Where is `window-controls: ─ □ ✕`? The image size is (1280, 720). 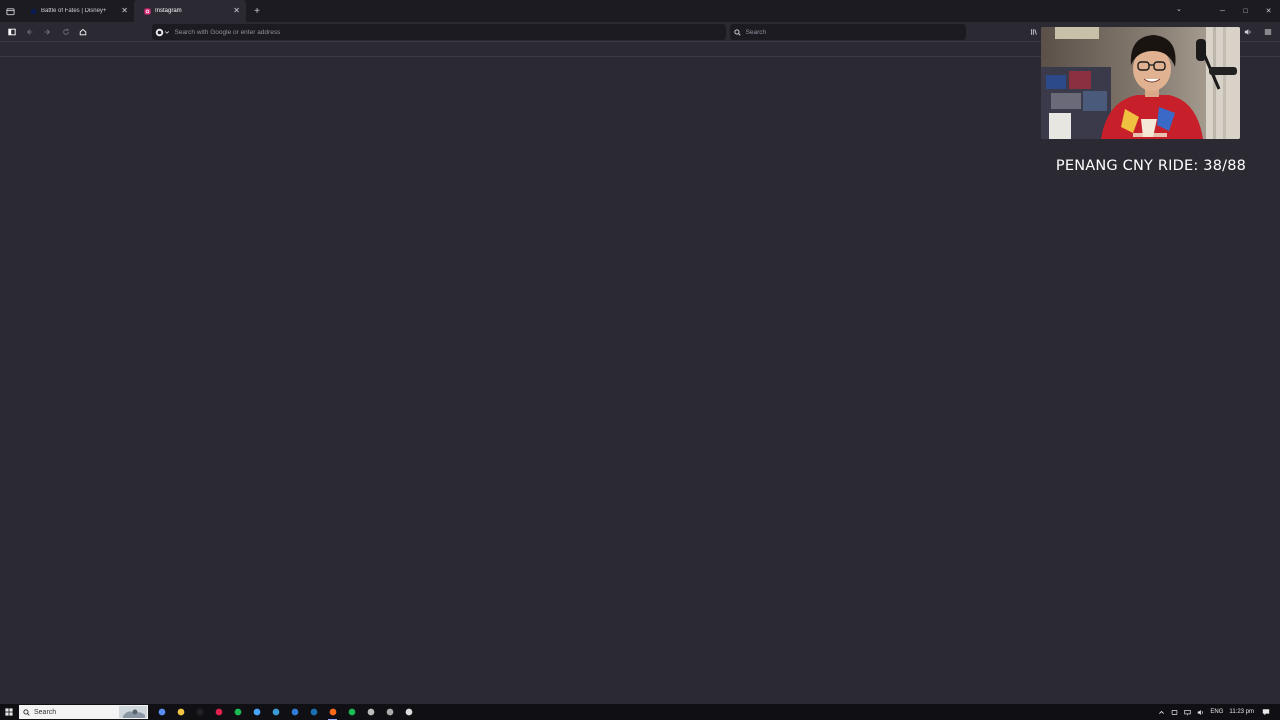 window-controls: ─ □ ✕ is located at coordinates (1245, 11).